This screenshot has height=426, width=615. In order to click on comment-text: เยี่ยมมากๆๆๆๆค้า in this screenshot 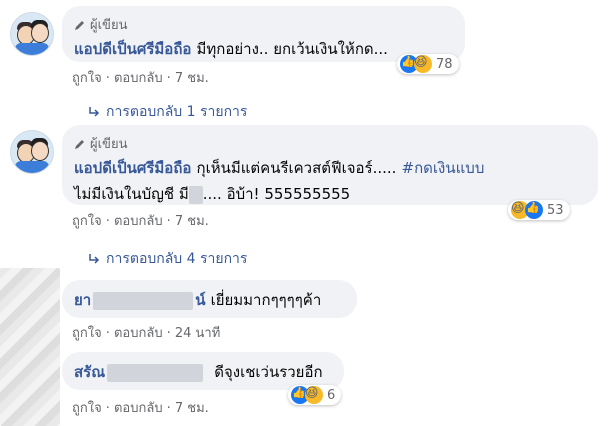, I will do `click(266, 300)`.